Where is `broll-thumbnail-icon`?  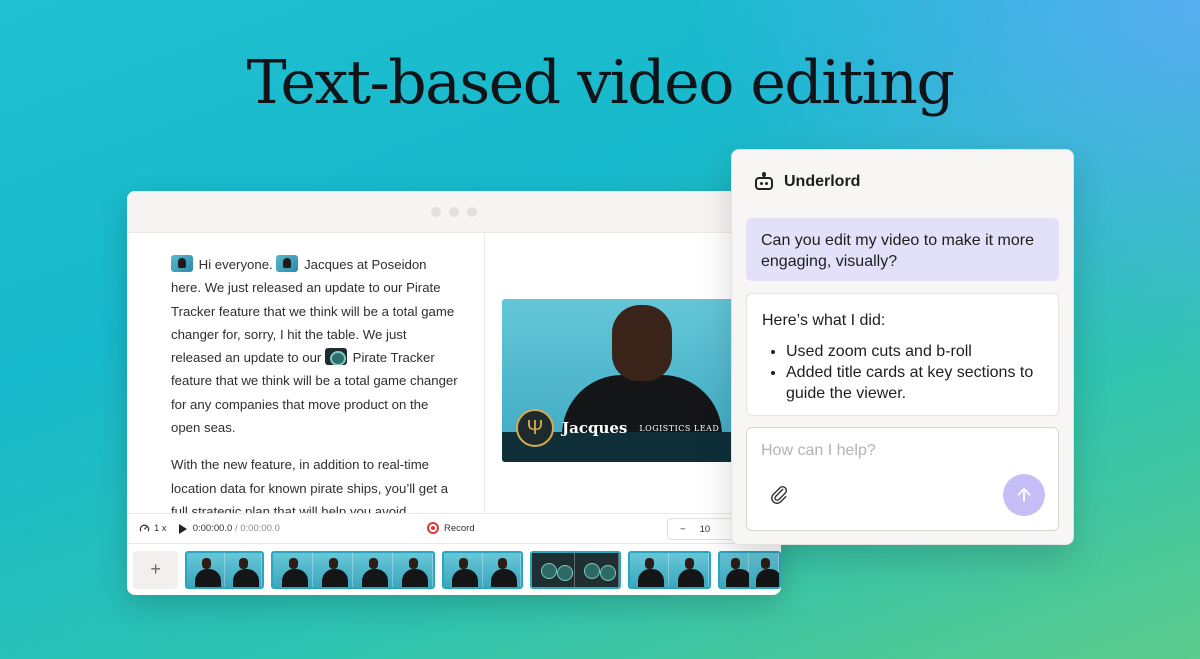
broll-thumbnail-icon is located at coordinates (335, 357).